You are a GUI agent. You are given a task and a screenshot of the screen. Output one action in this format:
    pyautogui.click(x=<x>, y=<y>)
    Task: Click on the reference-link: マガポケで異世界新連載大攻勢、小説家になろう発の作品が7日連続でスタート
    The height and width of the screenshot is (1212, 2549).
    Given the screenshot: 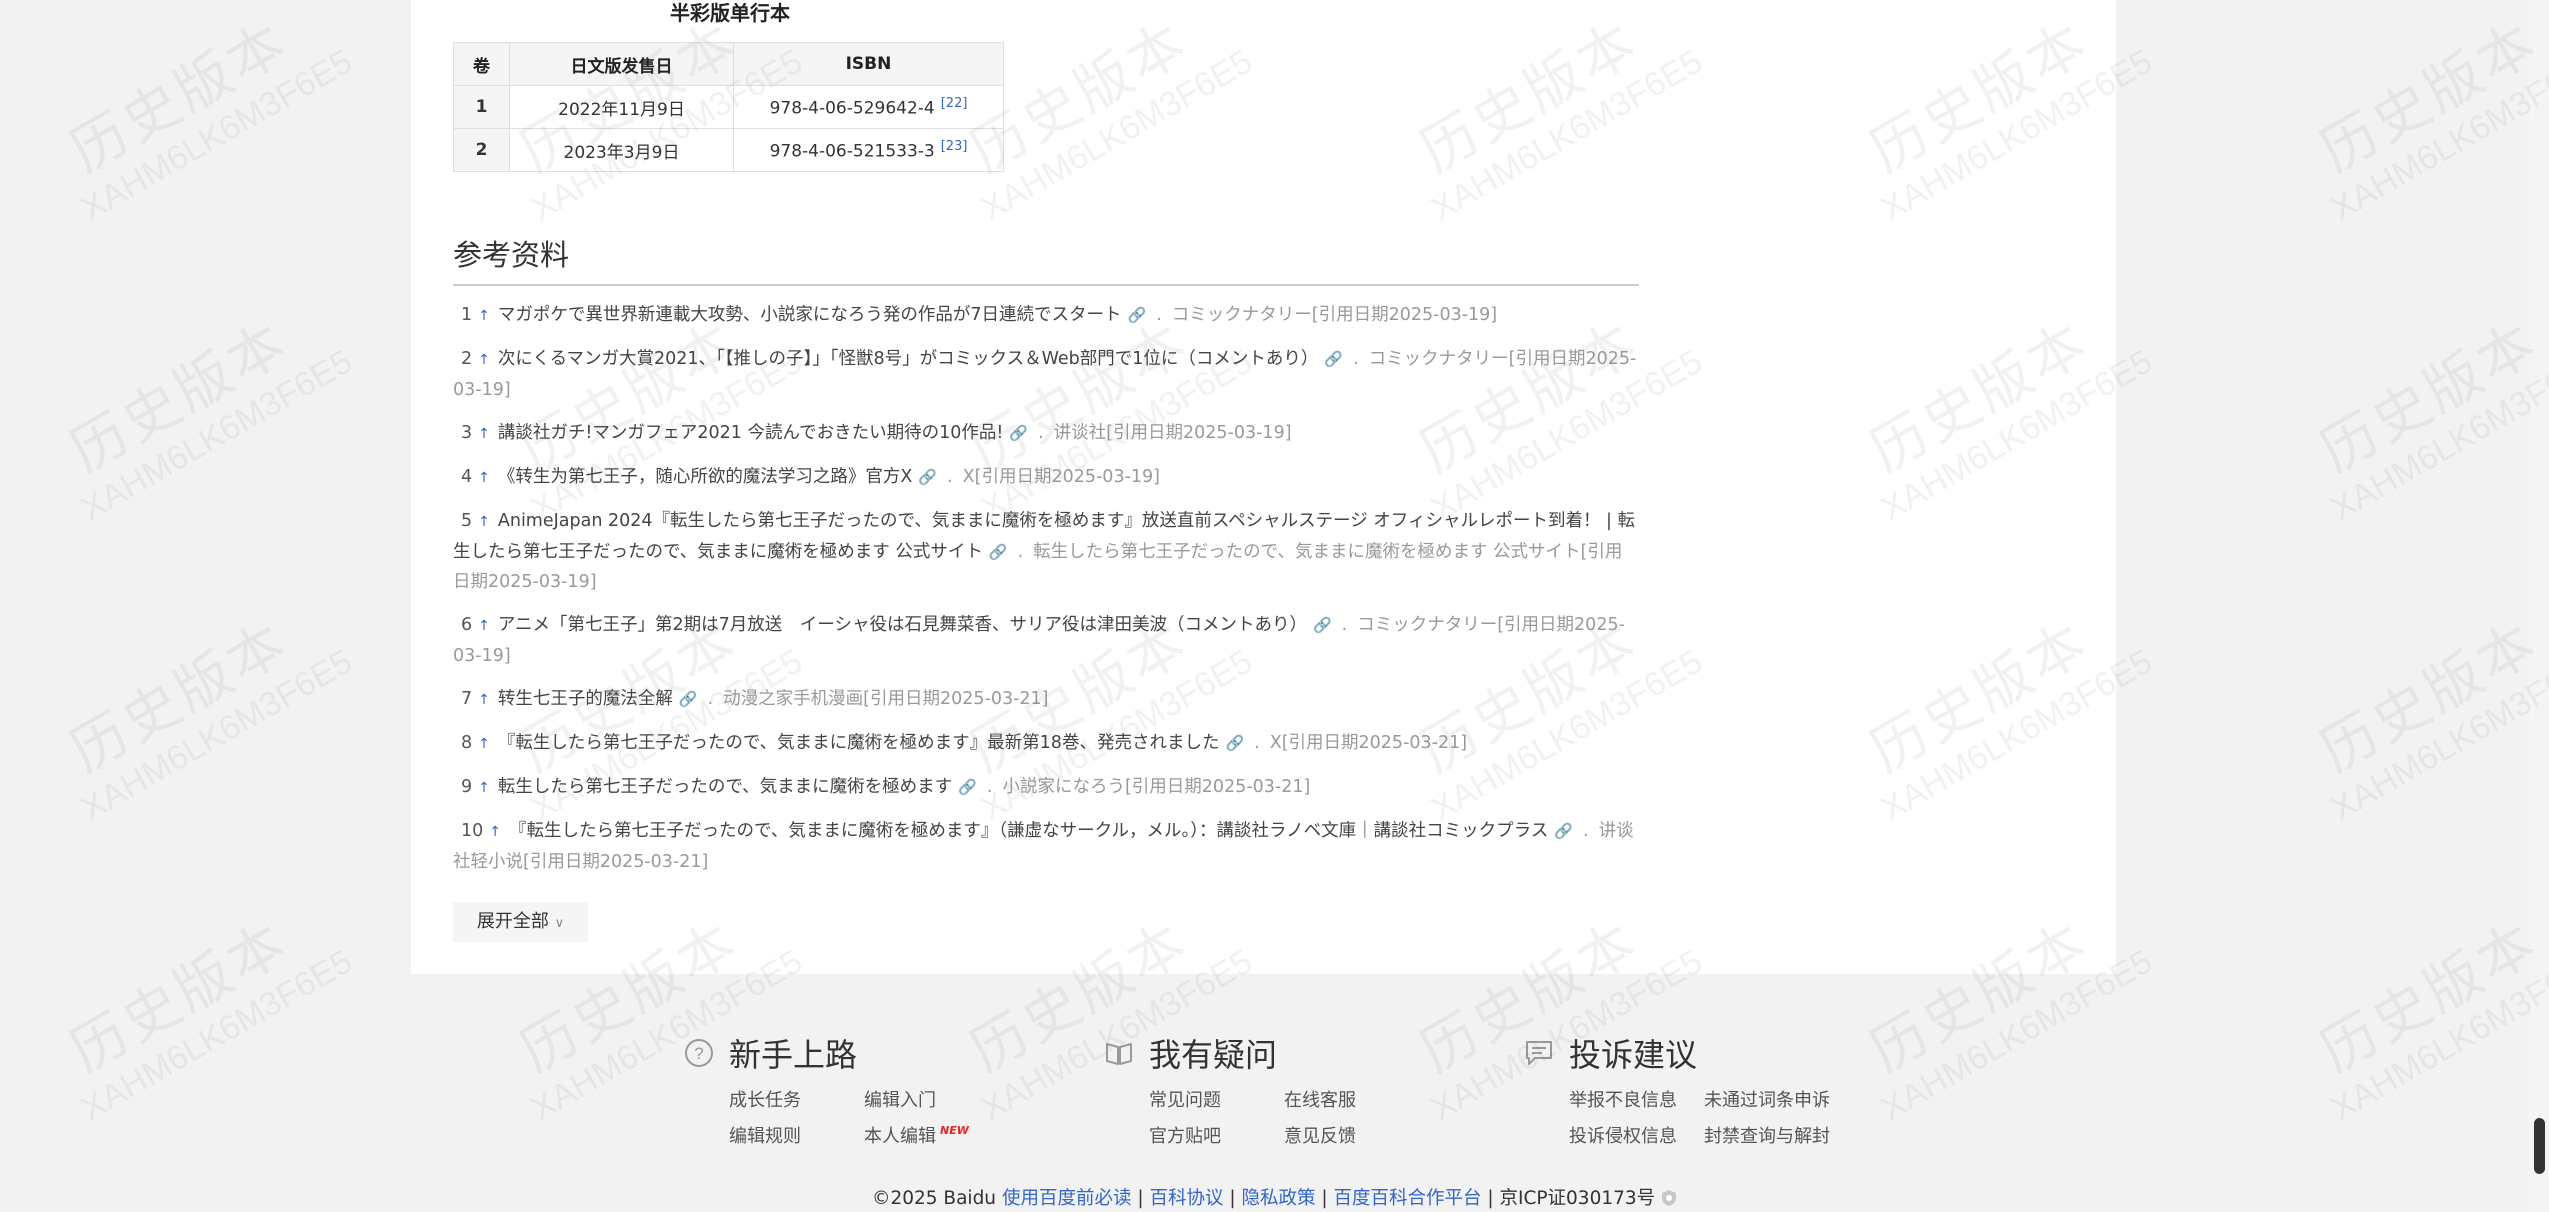 What is the action you would take?
    pyautogui.click(x=810, y=315)
    